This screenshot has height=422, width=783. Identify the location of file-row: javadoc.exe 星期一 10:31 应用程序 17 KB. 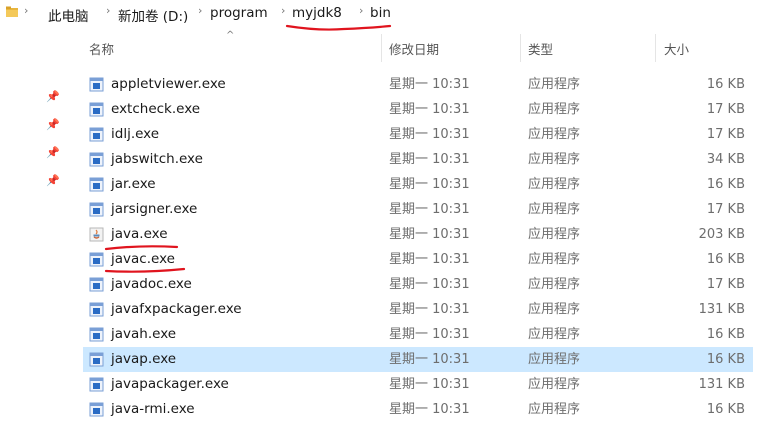
(418, 284).